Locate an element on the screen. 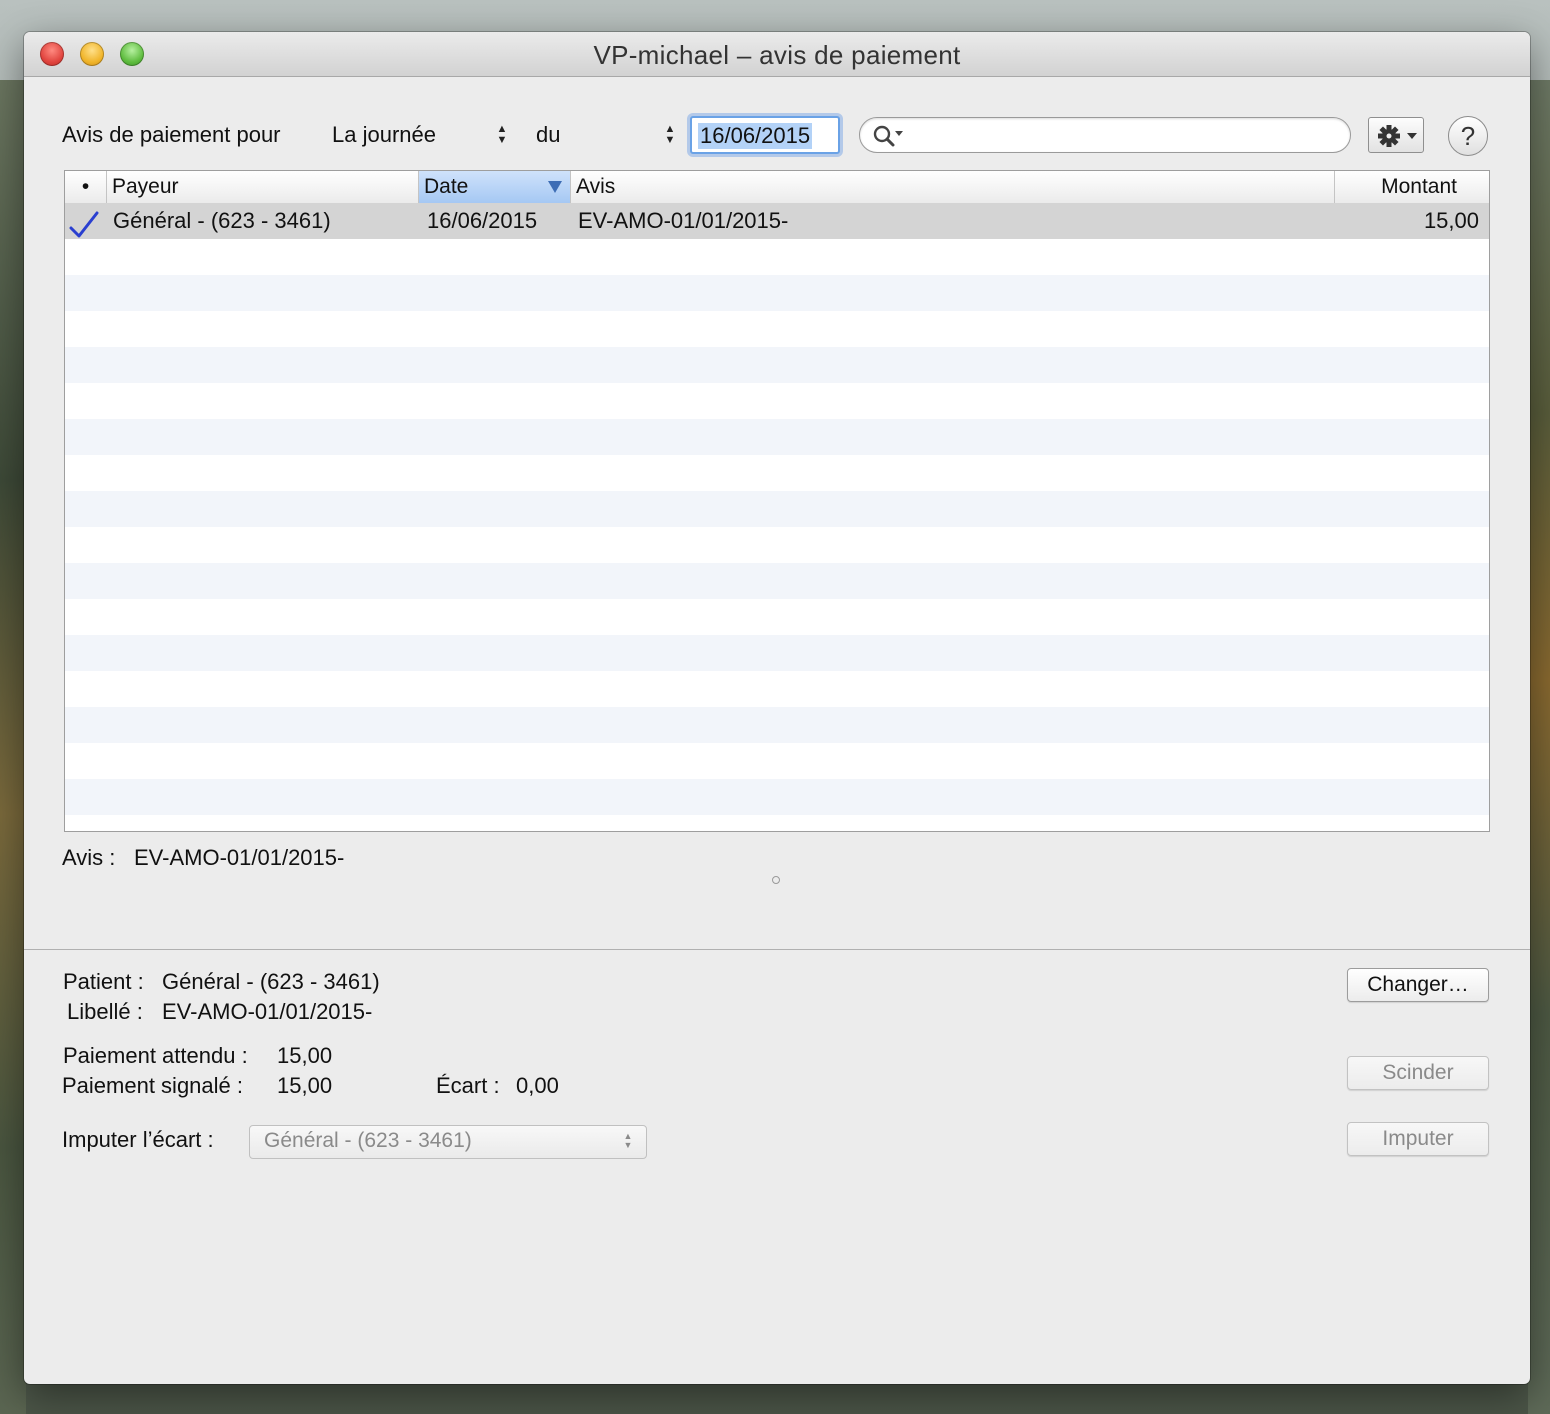 The height and width of the screenshot is (1414, 1550). progress-indicator-icon is located at coordinates (776, 880).